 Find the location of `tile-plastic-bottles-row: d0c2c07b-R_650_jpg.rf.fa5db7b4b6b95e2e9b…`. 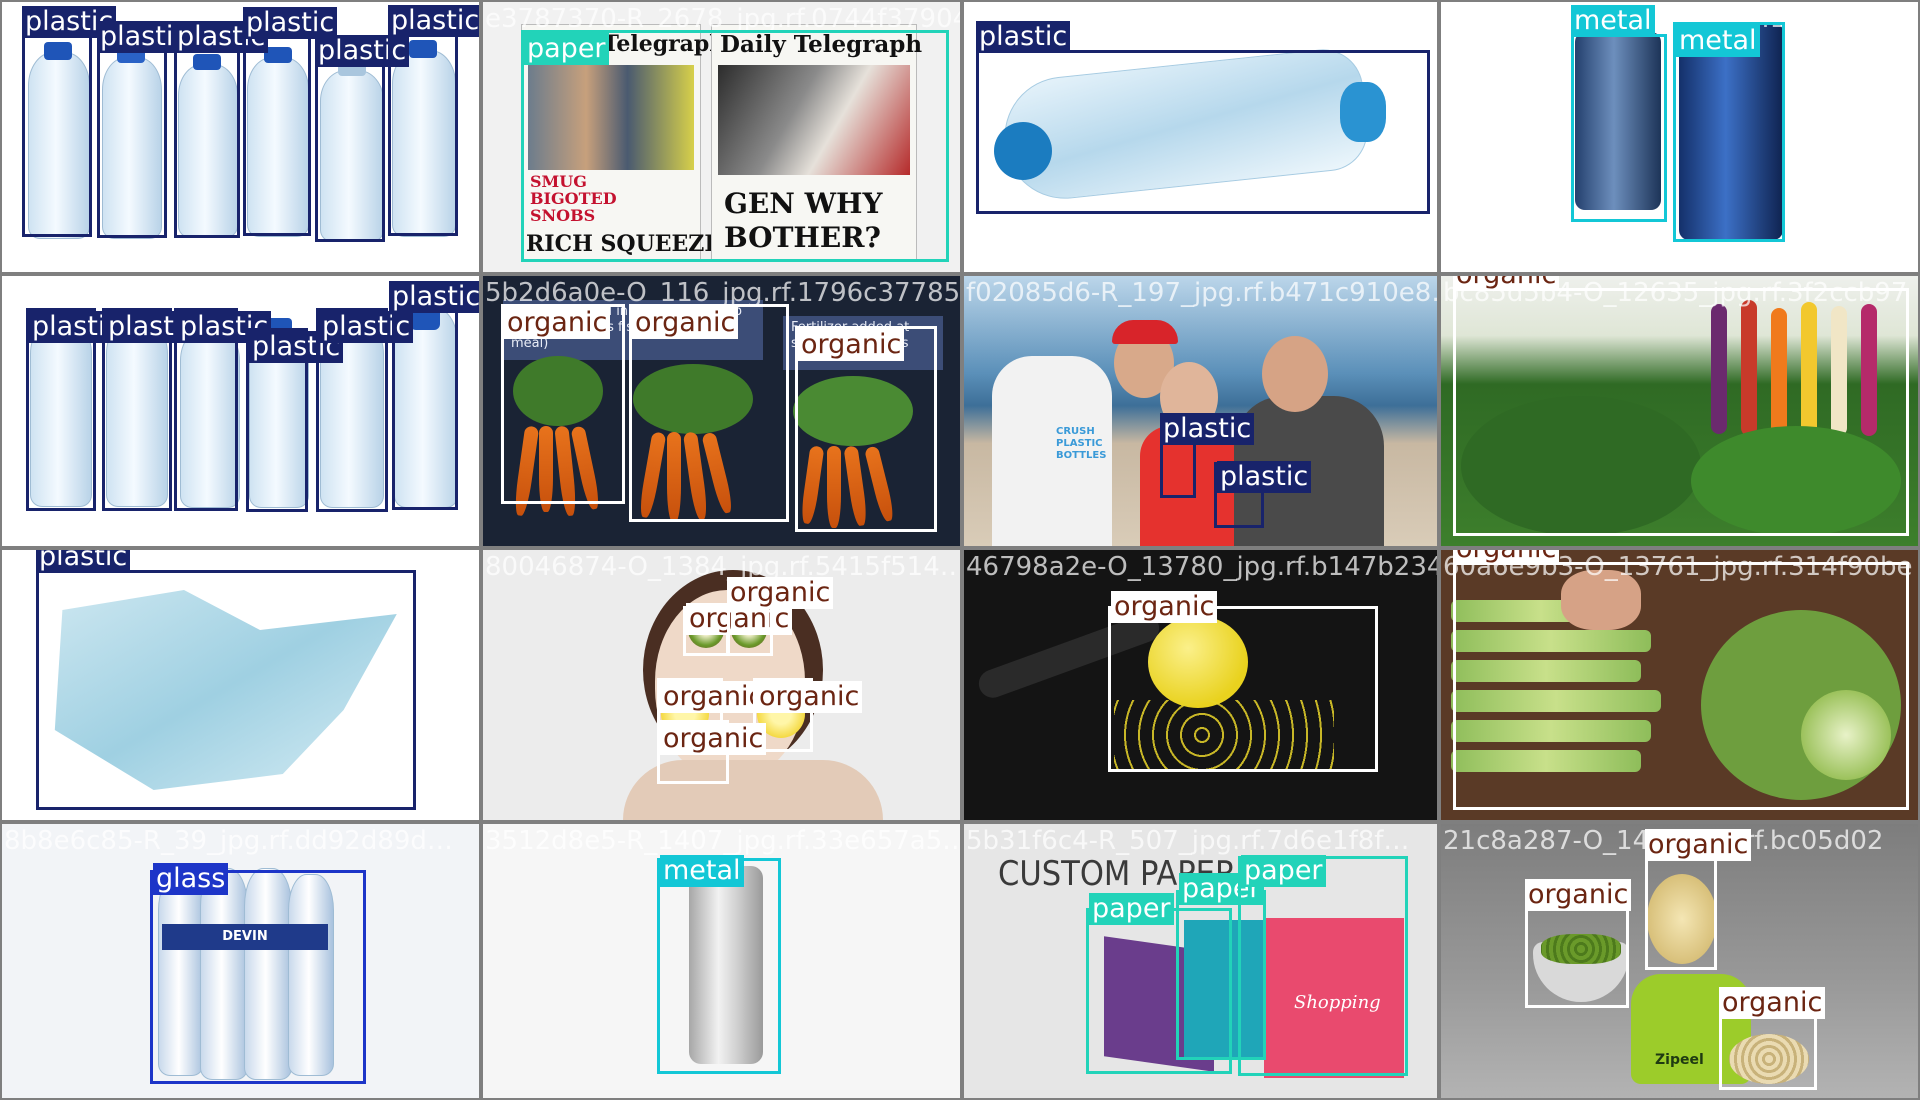

tile-plastic-bottles-row: d0c2c07b-R_650_jpg.rf.fa5db7b4b6b95e2e9b… is located at coordinates (240, 137).